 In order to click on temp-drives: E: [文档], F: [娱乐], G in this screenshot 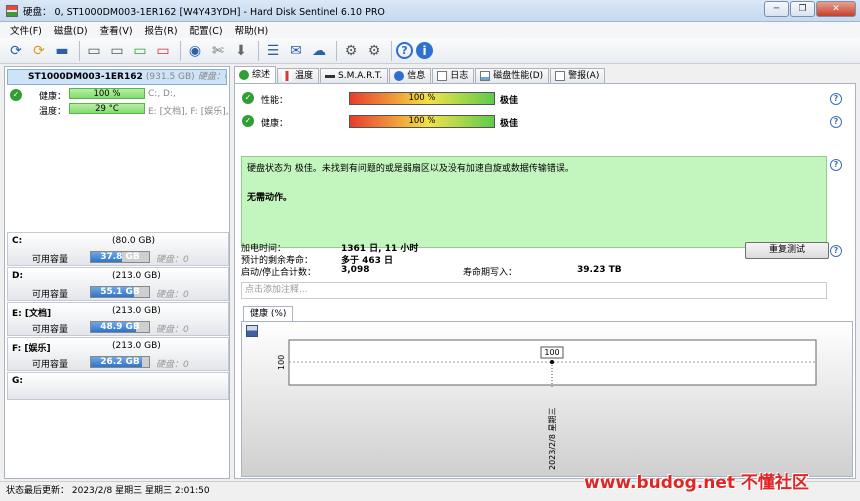, I will do `click(188, 112)`.